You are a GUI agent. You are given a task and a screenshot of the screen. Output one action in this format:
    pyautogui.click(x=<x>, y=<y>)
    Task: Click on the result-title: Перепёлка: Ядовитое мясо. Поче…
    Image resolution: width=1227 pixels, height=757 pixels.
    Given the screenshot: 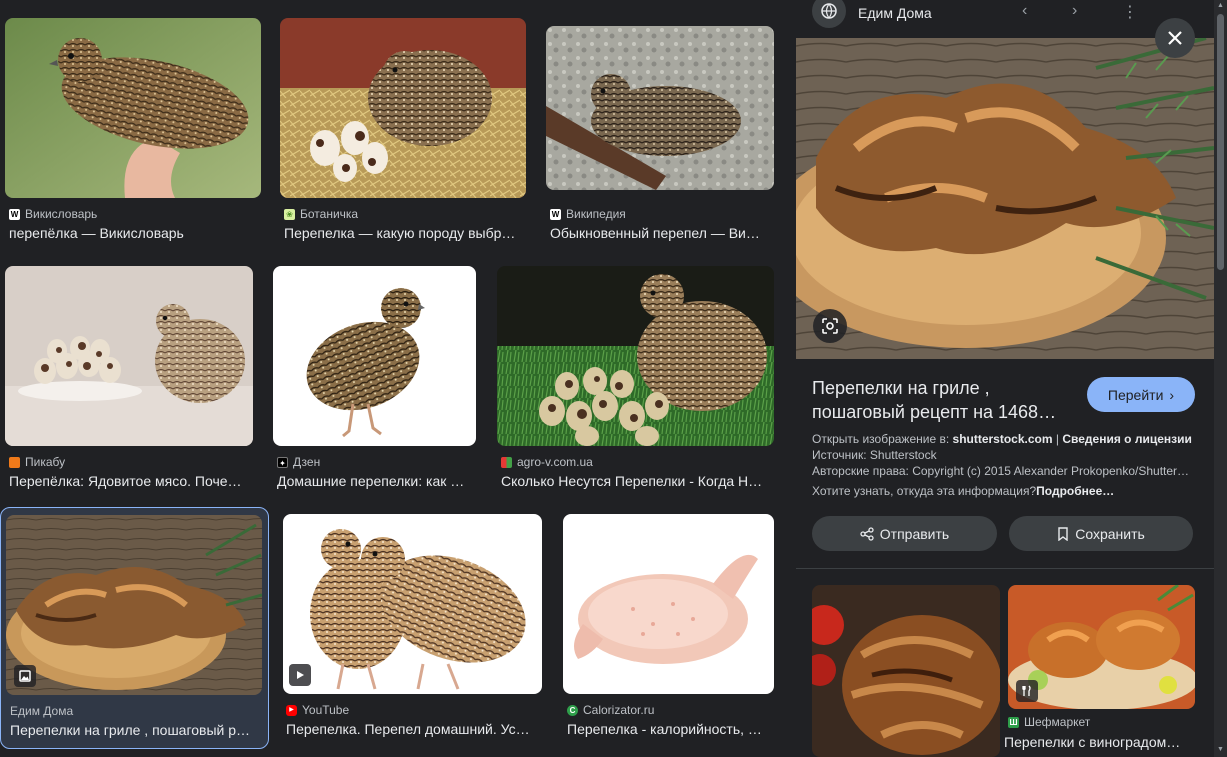 What is the action you would take?
    pyautogui.click(x=131, y=481)
    